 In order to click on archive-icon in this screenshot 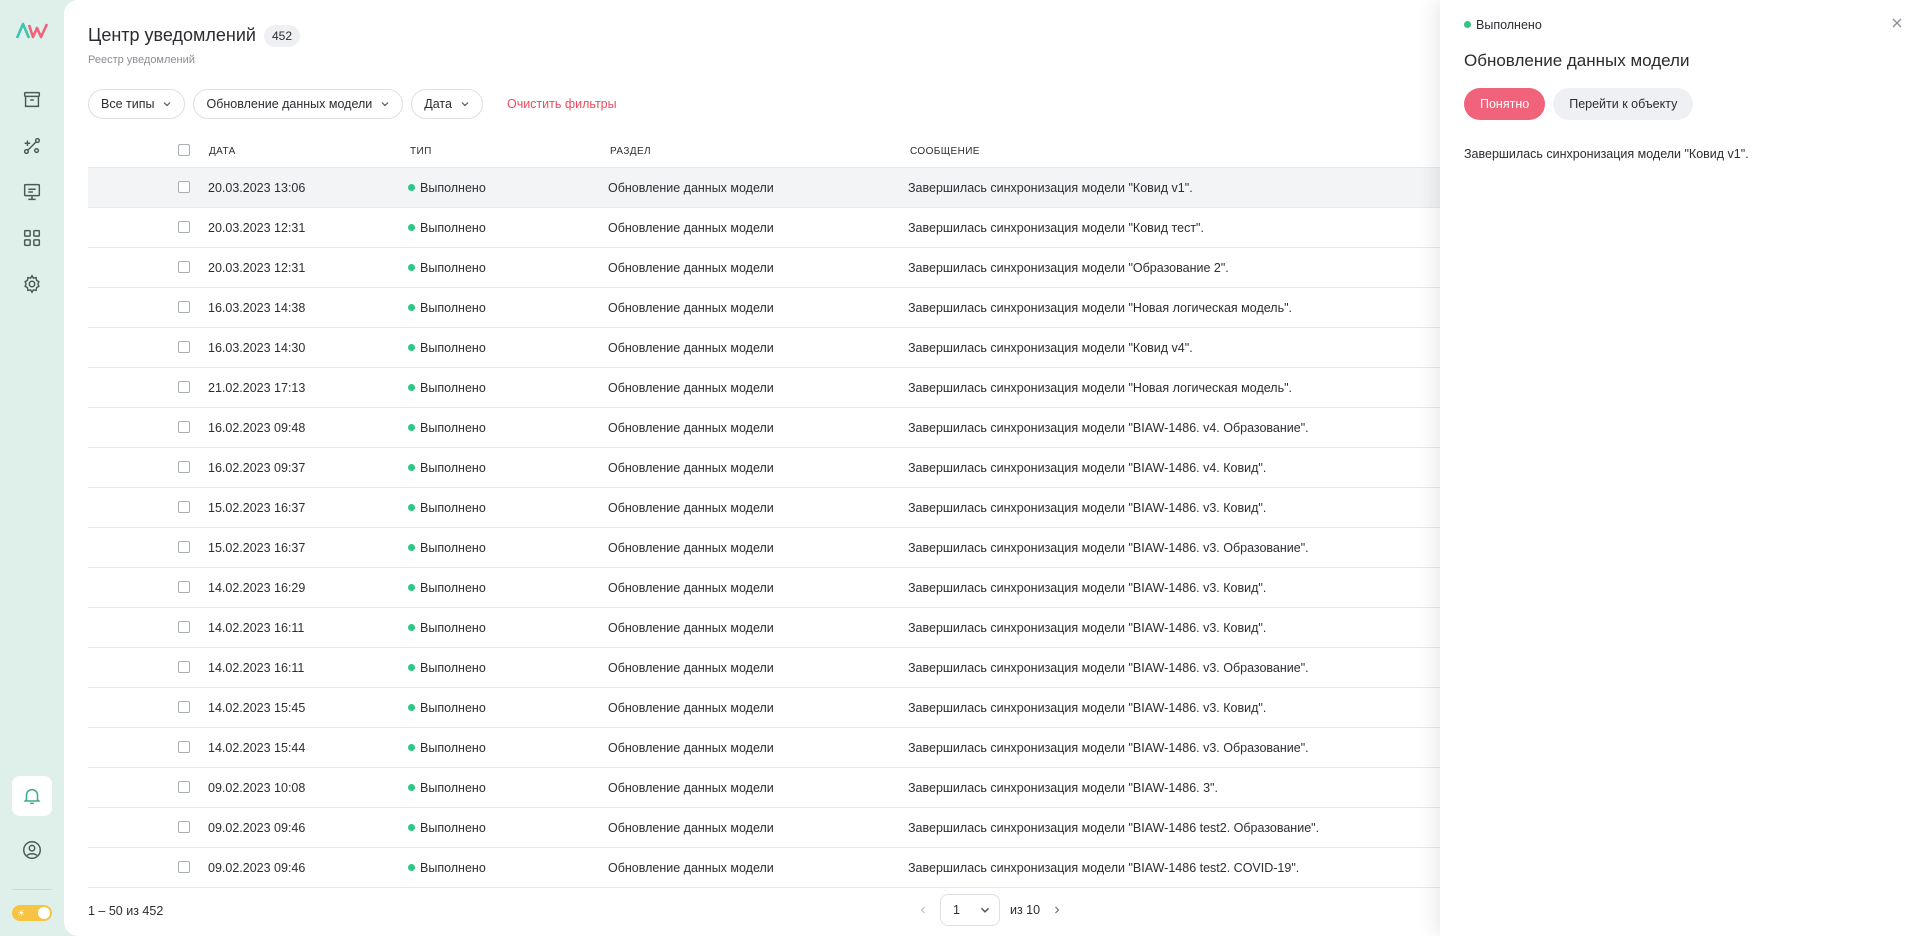, I will do `click(32, 99)`.